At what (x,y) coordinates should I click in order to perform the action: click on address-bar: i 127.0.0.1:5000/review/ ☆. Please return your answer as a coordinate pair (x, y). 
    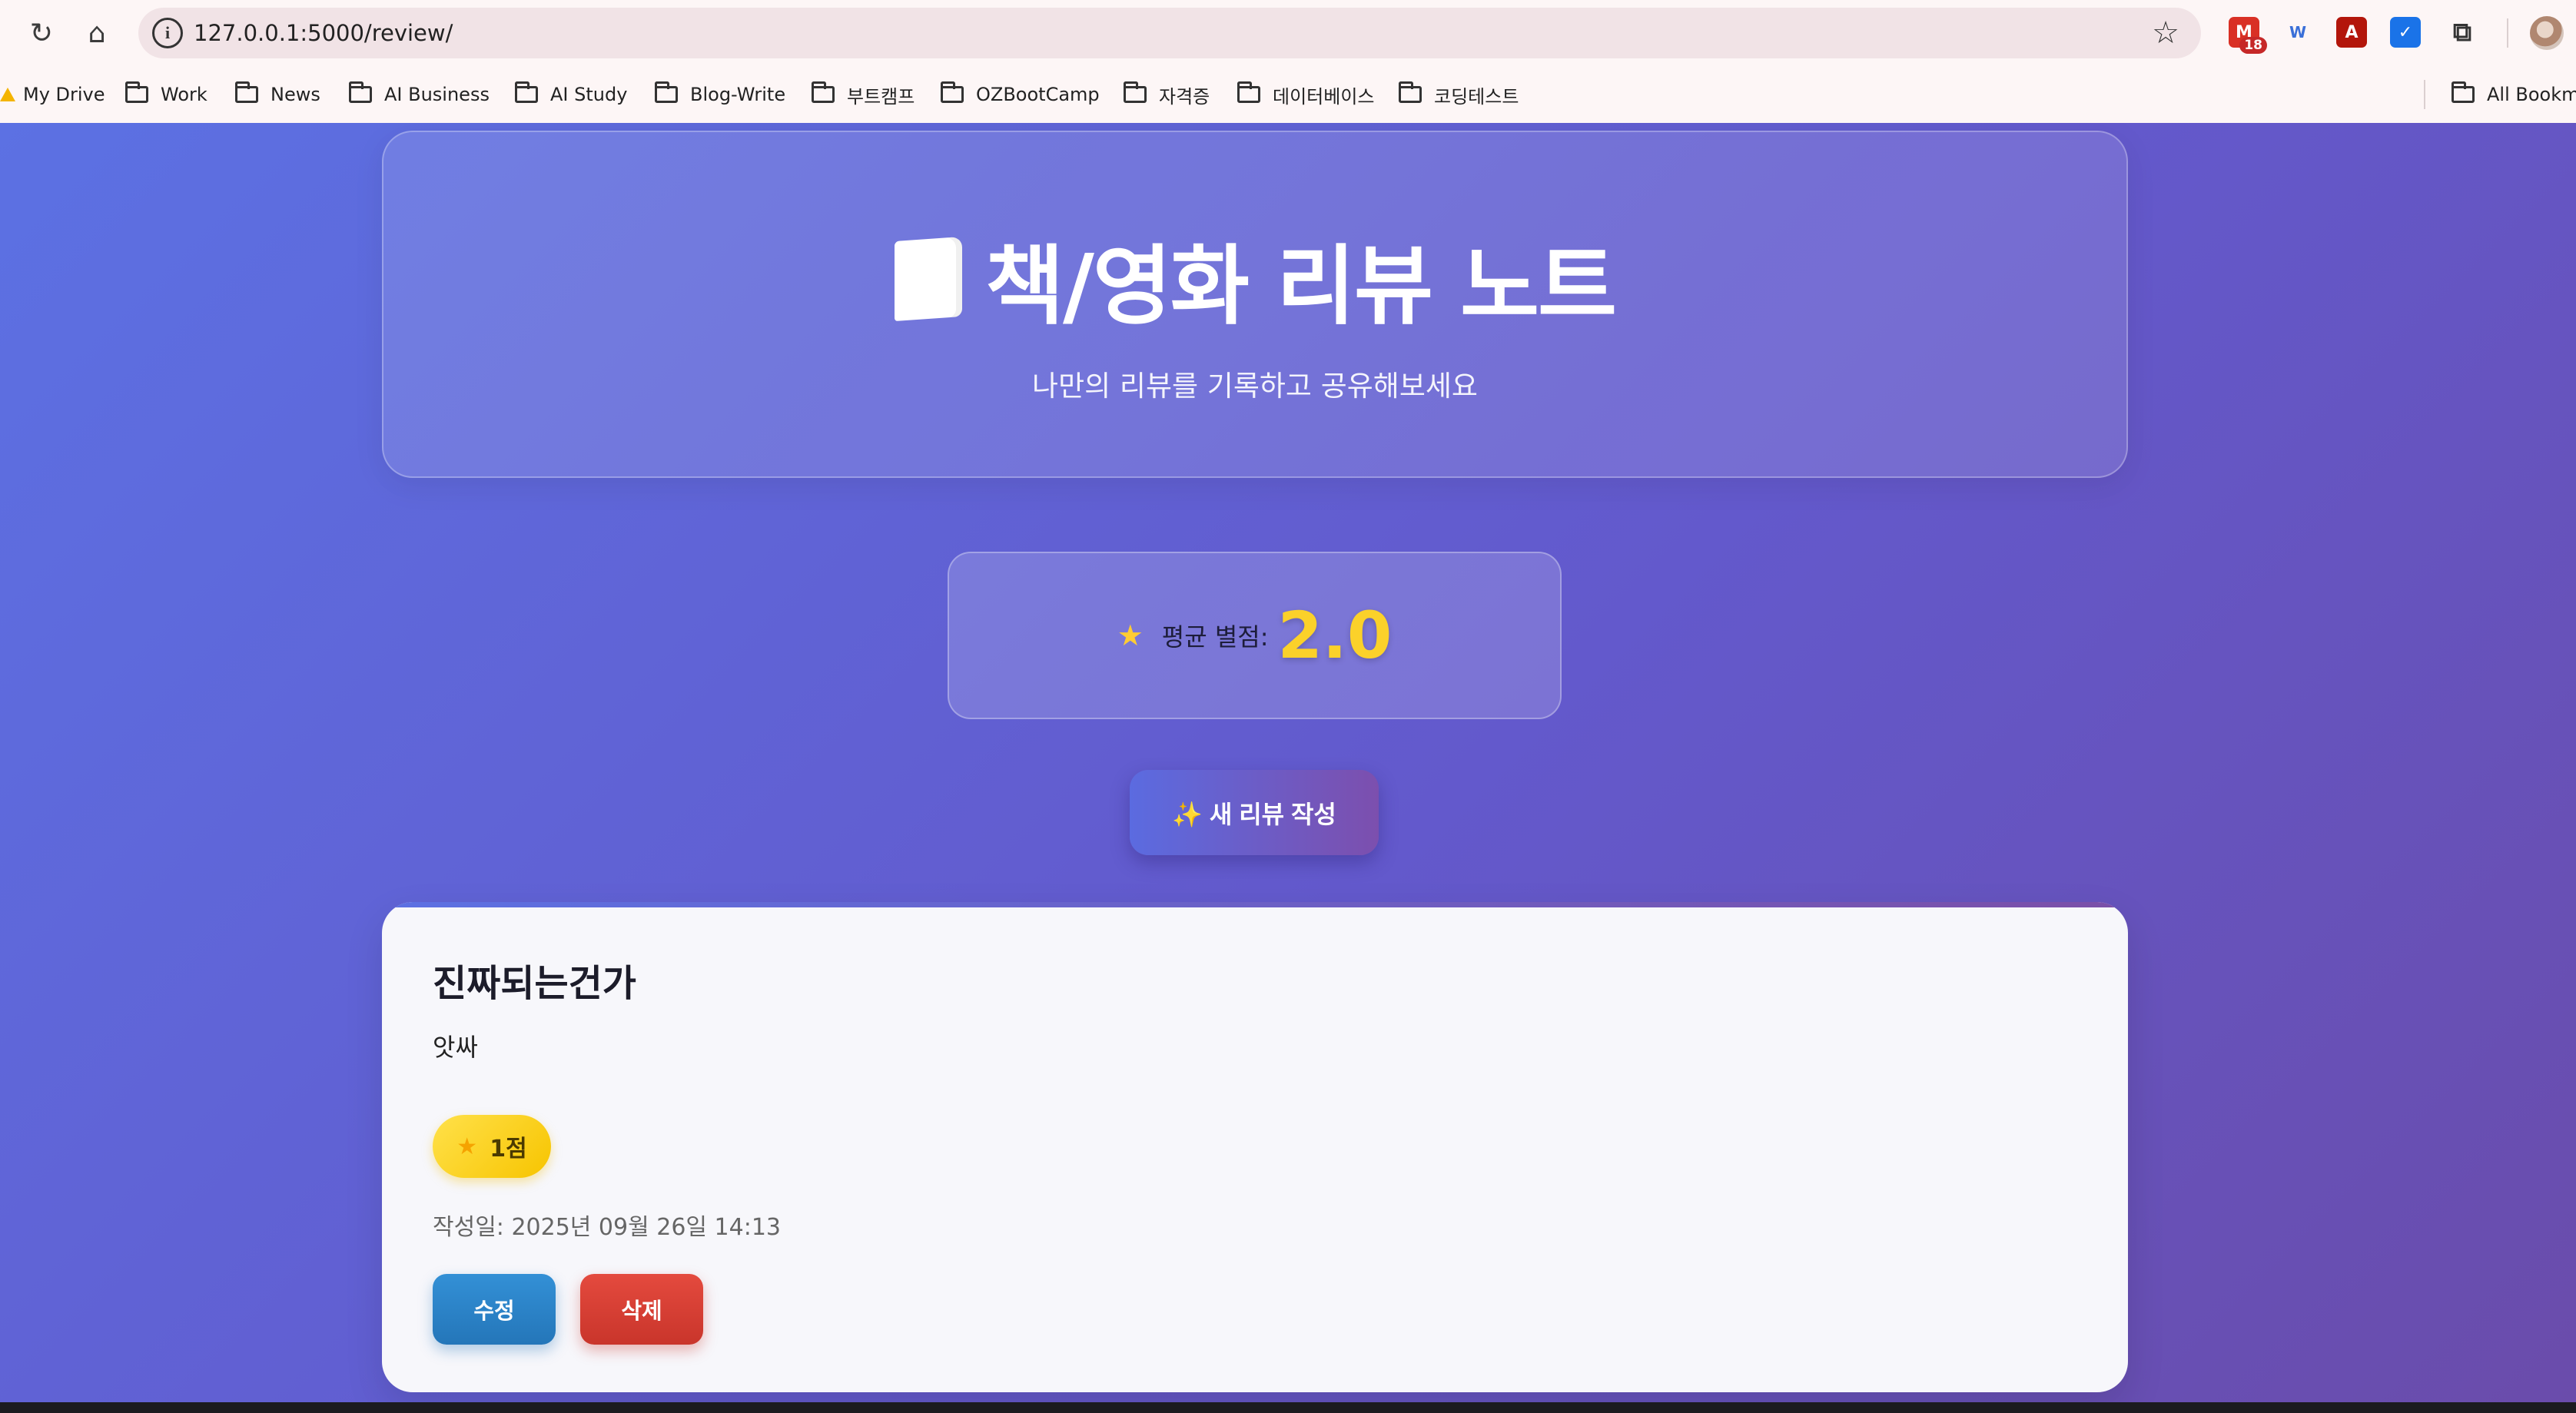
    Looking at the image, I should click on (1169, 33).